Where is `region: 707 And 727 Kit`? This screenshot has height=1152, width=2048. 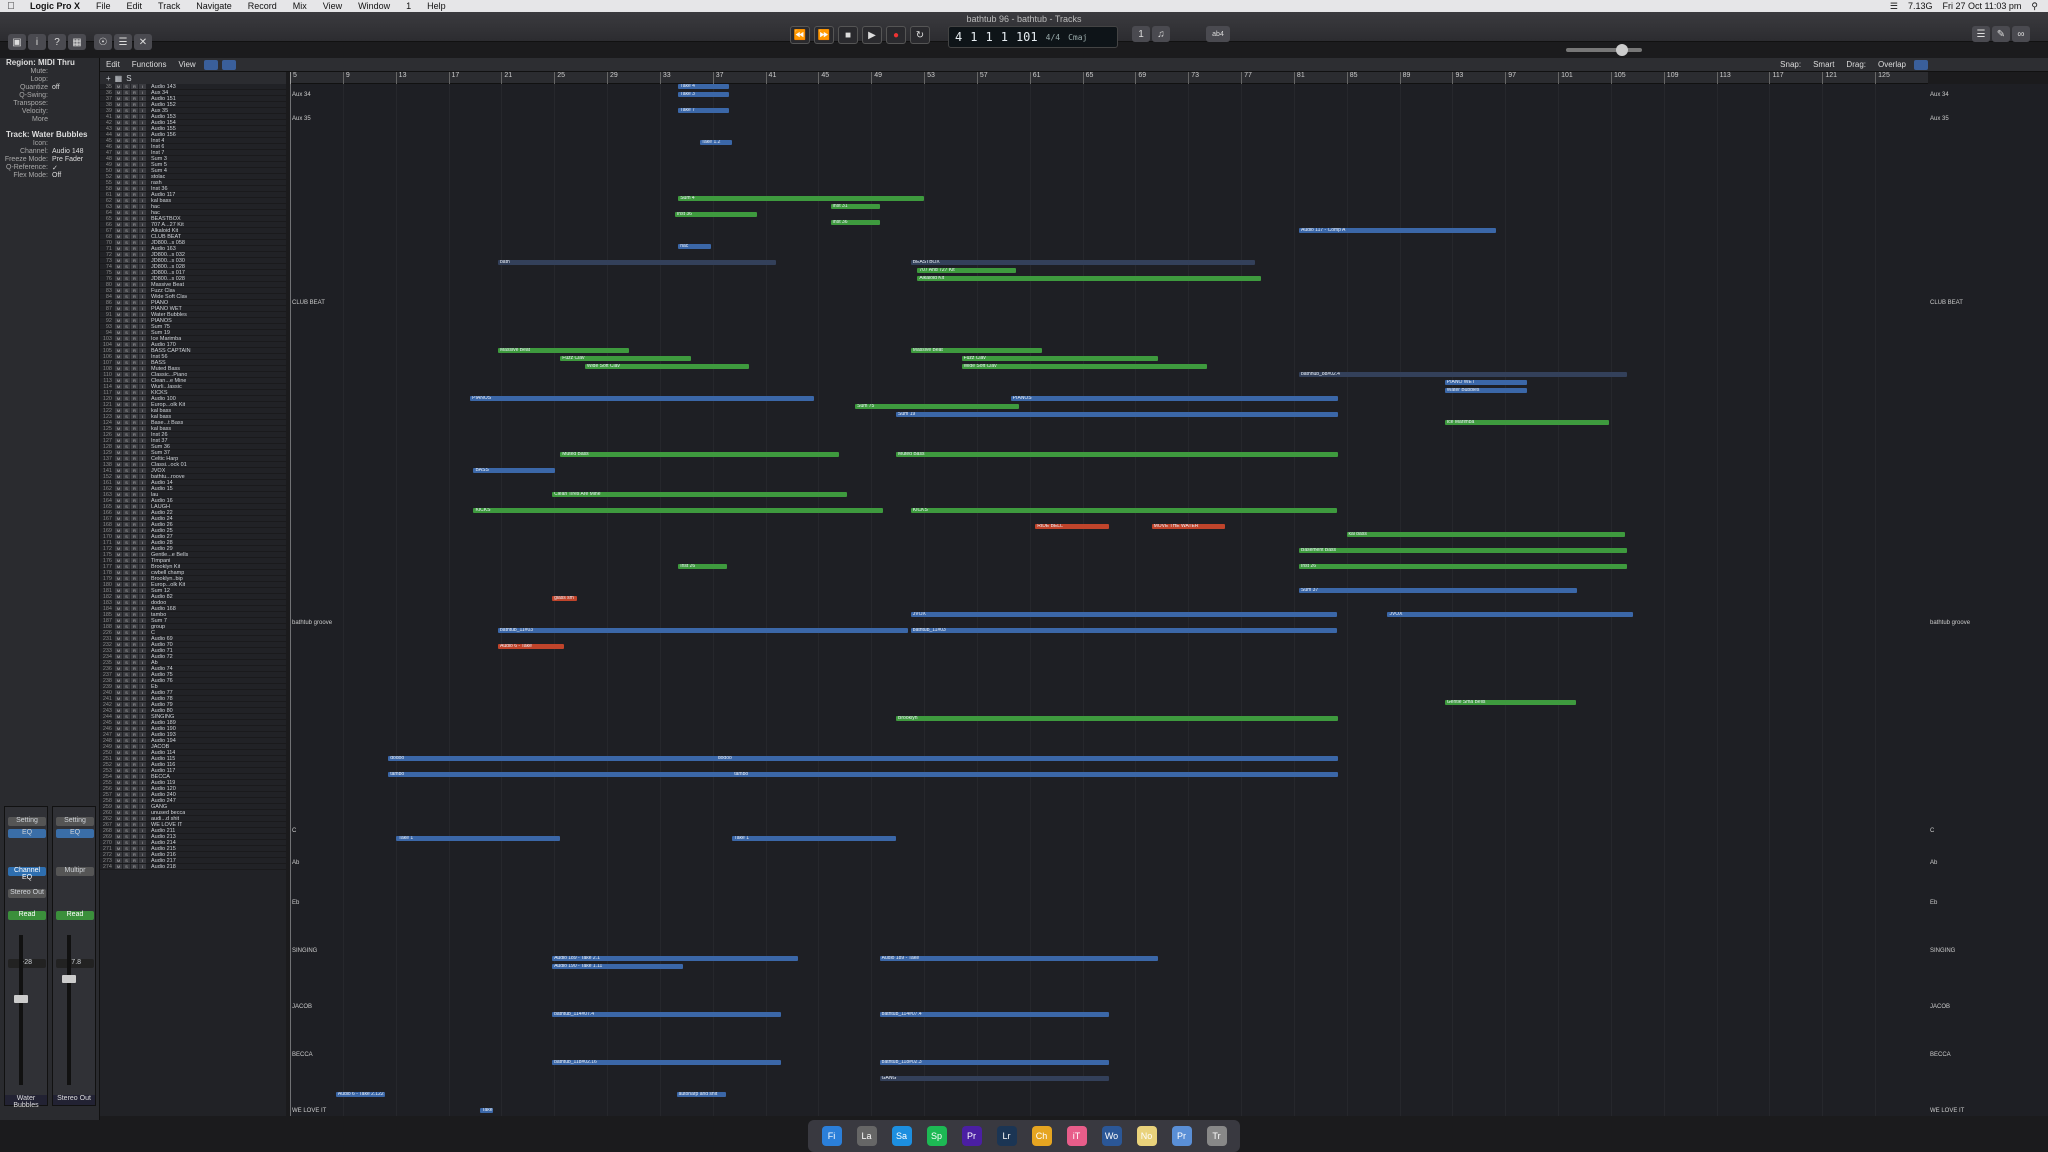 region: 707 And 727 Kit is located at coordinates (966, 270).